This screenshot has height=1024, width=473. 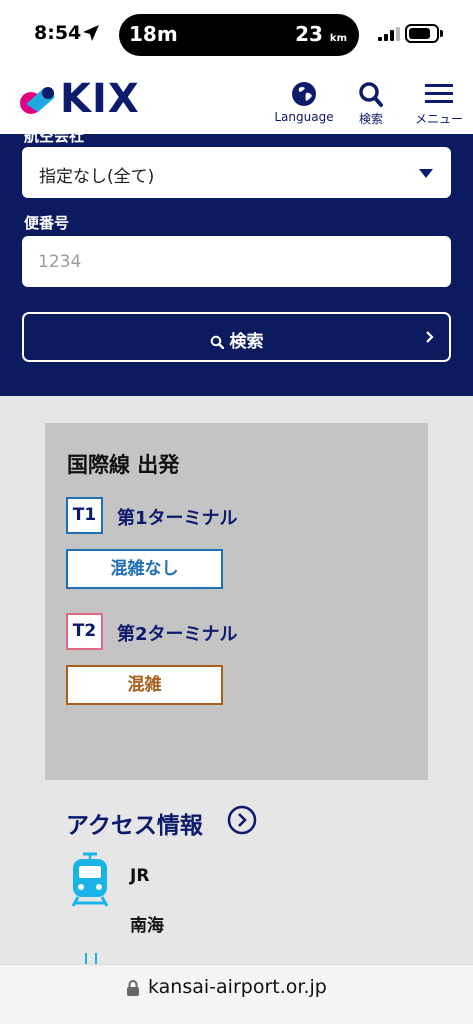 I want to click on language-label: Language, so click(x=304, y=117).